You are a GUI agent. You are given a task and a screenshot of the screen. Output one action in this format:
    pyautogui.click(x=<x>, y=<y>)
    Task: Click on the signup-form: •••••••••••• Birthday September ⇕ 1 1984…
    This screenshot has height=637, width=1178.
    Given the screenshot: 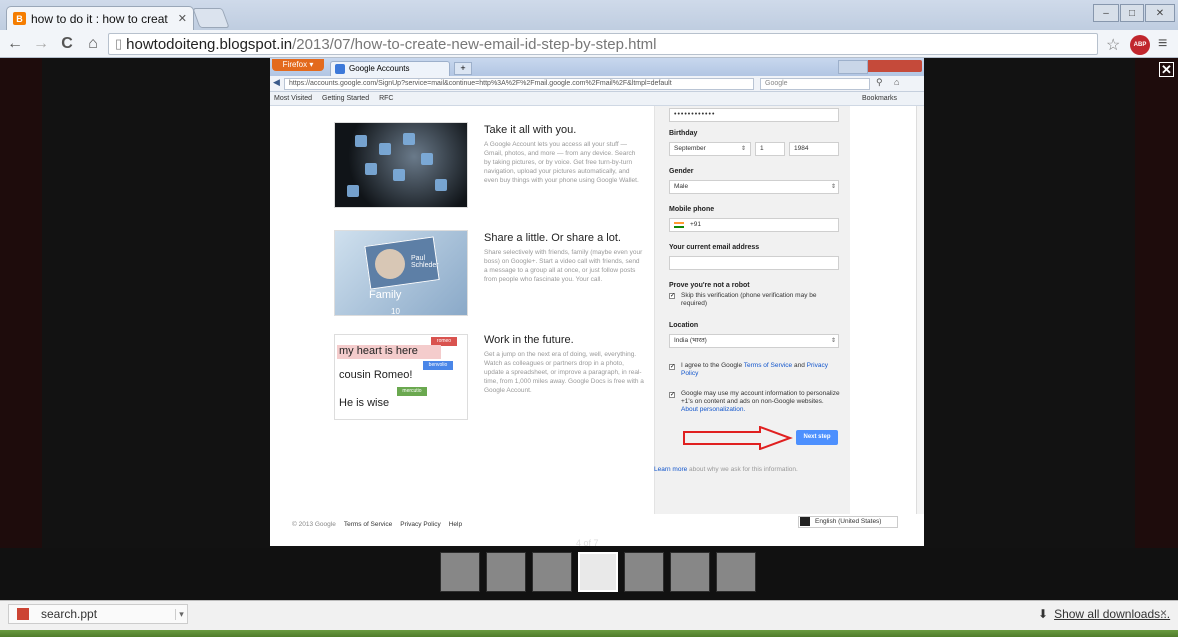 What is the action you would take?
    pyautogui.click(x=752, y=310)
    